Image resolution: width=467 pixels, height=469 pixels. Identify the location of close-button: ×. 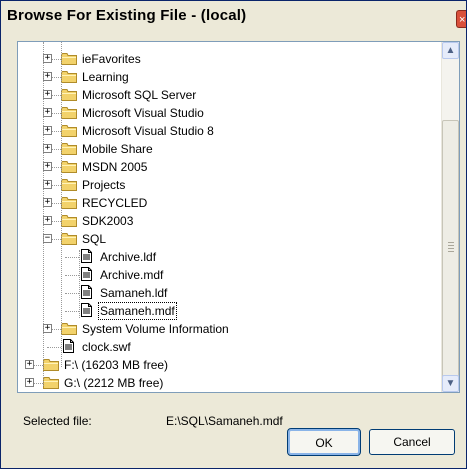
(461, 19).